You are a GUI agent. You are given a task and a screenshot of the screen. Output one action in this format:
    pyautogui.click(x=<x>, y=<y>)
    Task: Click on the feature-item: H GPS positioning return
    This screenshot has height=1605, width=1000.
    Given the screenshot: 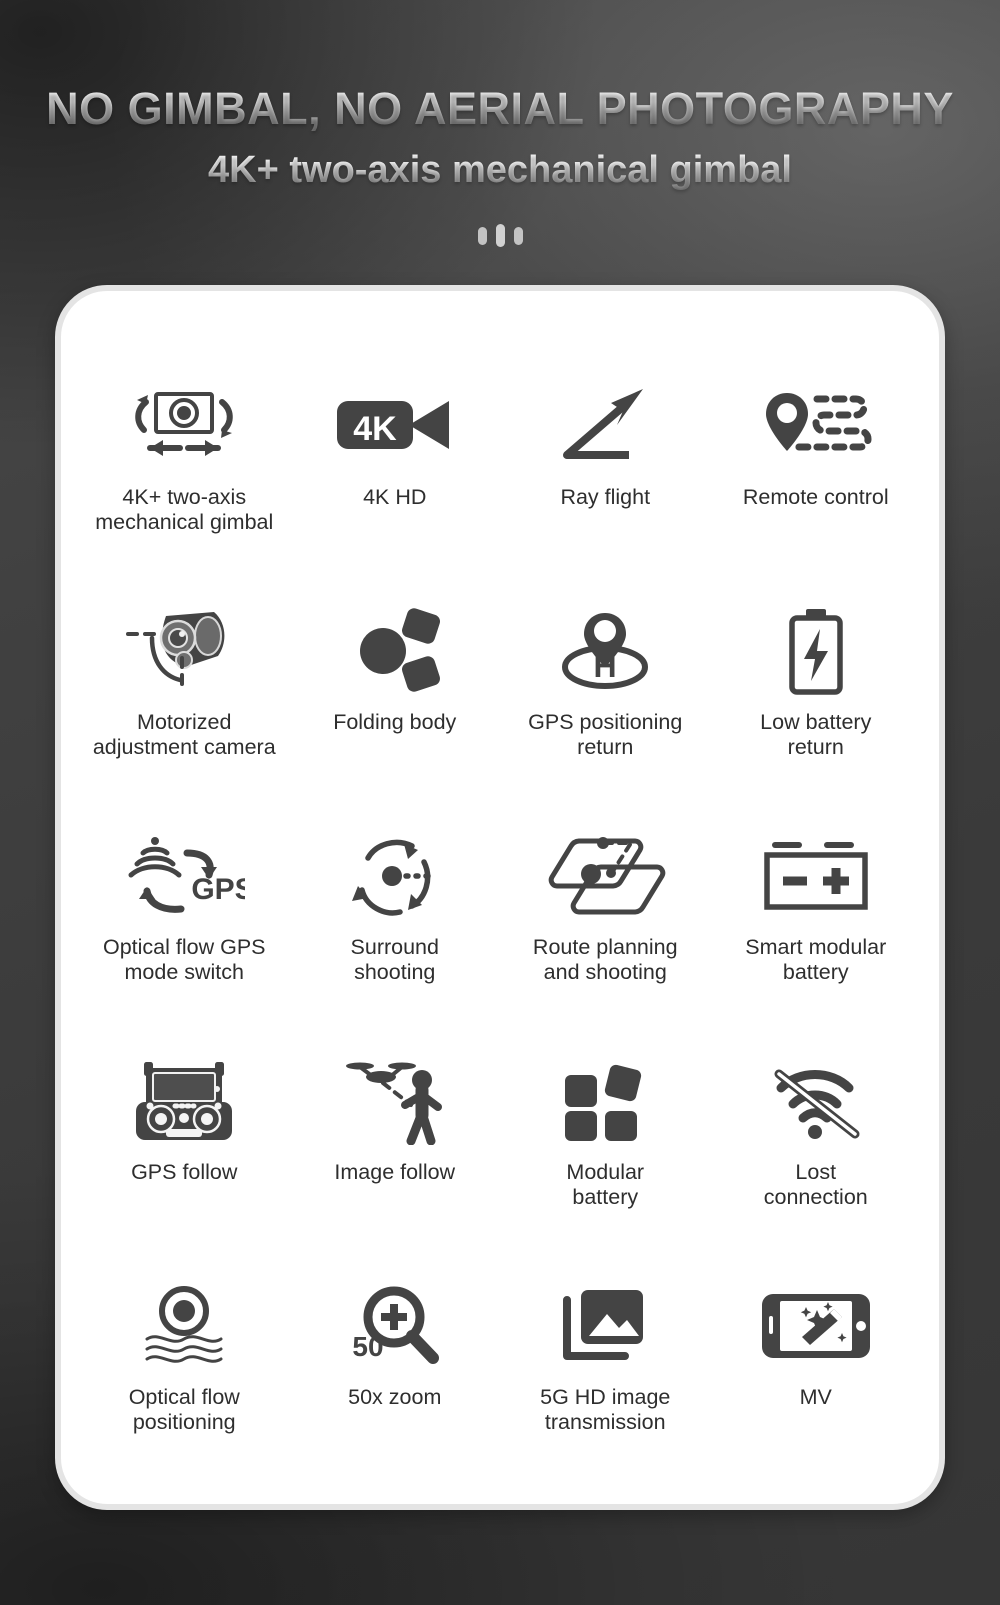 What is the action you would take?
    pyautogui.click(x=605, y=706)
    